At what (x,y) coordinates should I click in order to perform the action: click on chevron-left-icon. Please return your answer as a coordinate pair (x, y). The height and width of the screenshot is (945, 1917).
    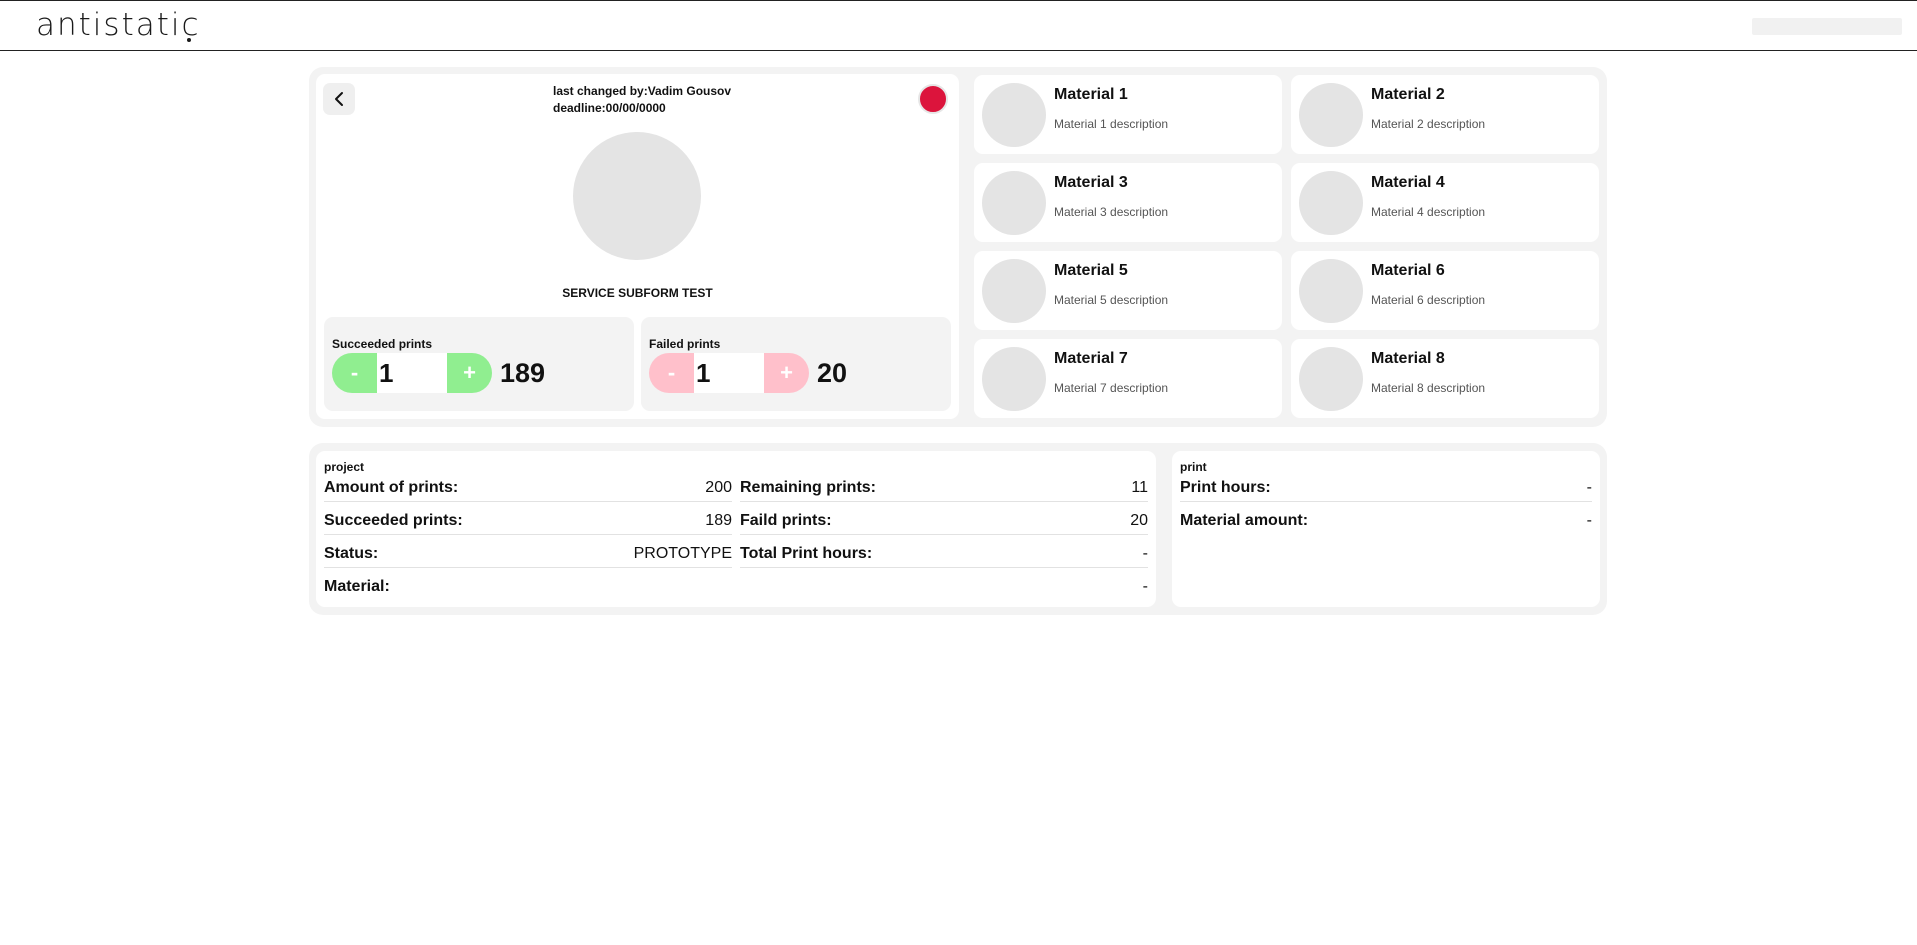
    Looking at the image, I should click on (339, 99).